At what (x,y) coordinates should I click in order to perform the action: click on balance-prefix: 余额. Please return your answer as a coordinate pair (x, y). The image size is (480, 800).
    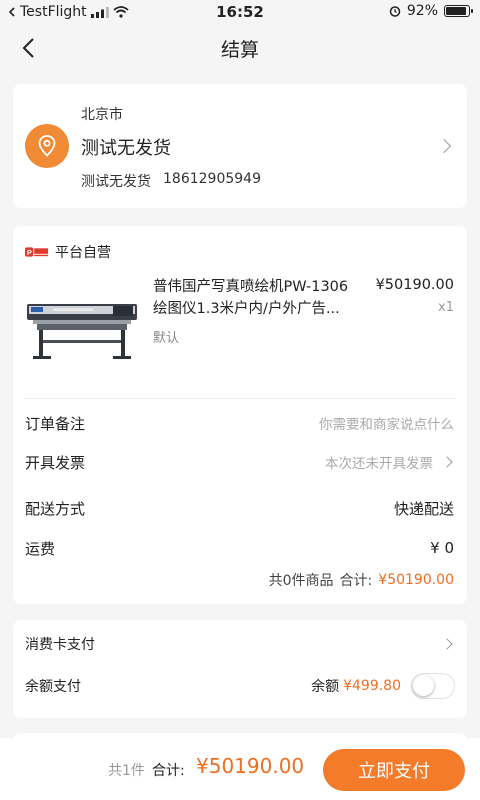
    Looking at the image, I should click on (325, 687).